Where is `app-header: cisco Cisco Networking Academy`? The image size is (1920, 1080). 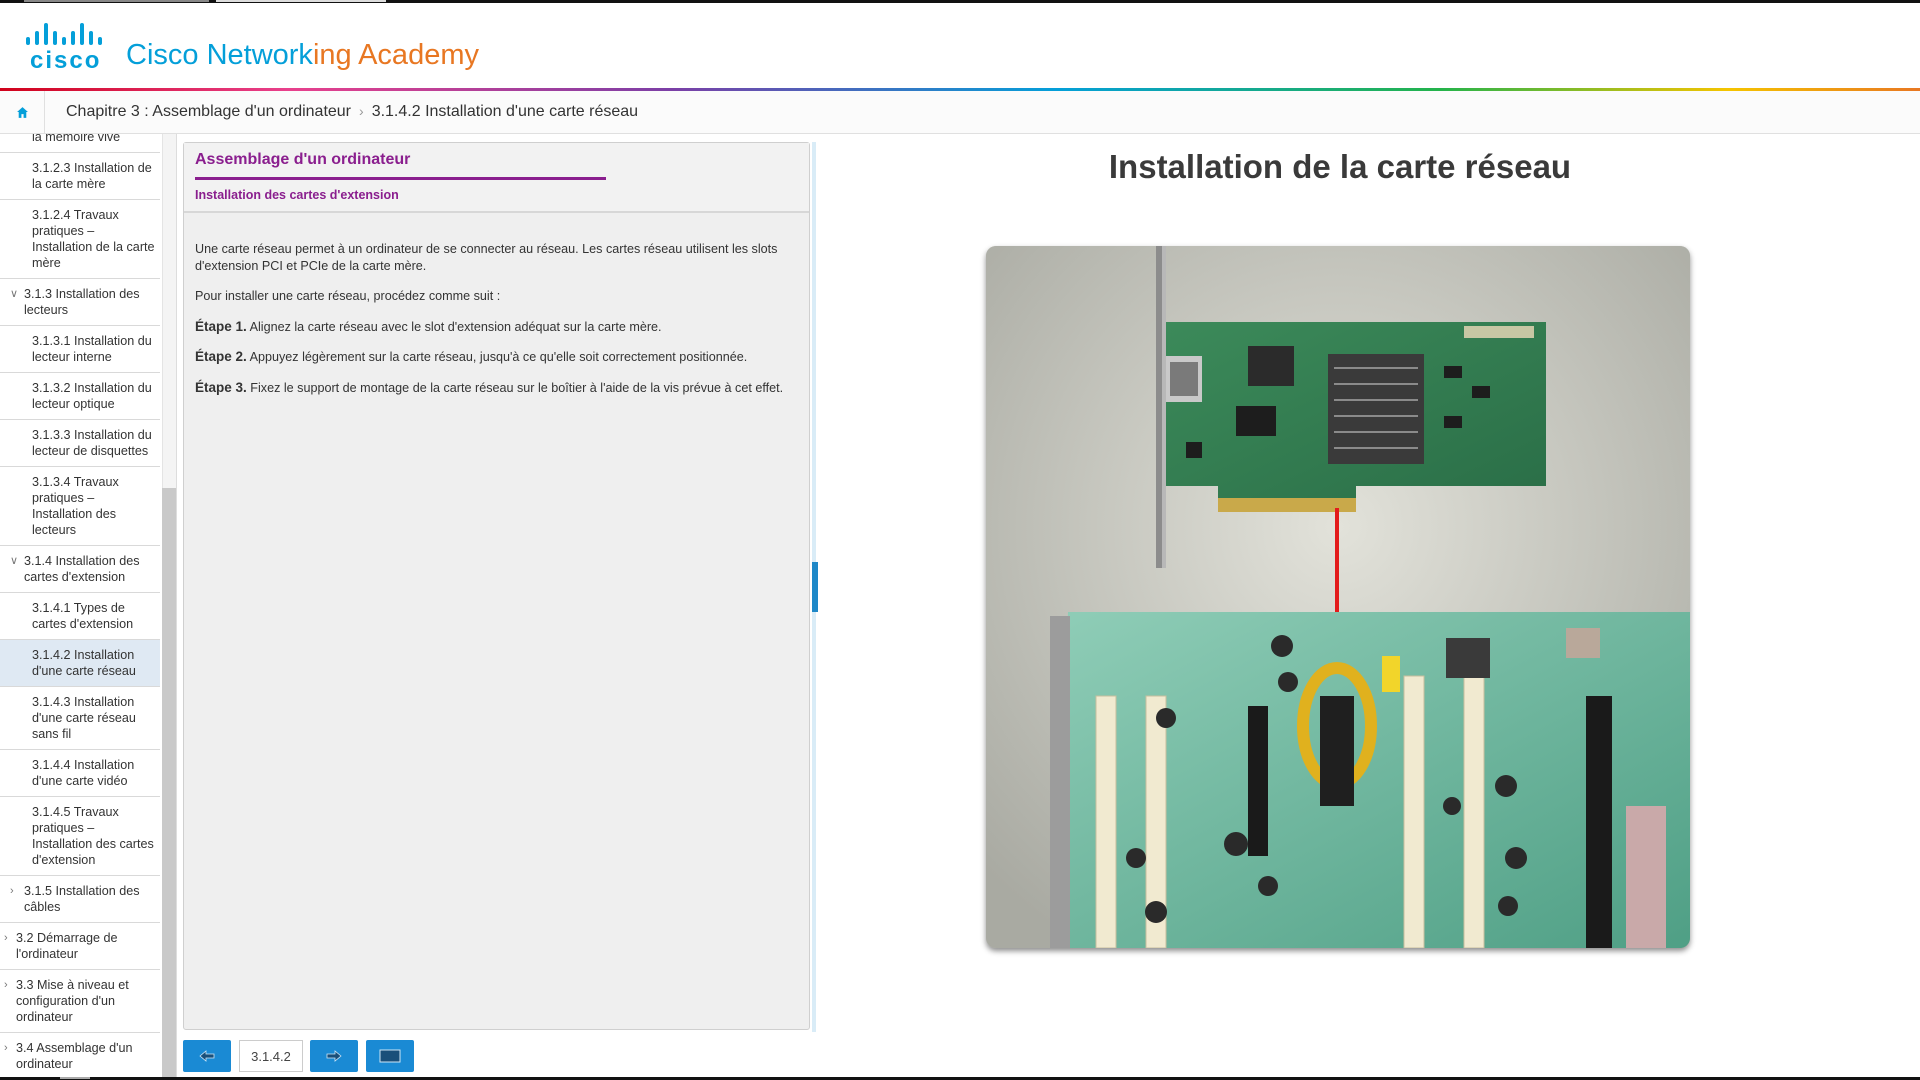 app-header: cisco Cisco Networking Academy is located at coordinates (960, 46).